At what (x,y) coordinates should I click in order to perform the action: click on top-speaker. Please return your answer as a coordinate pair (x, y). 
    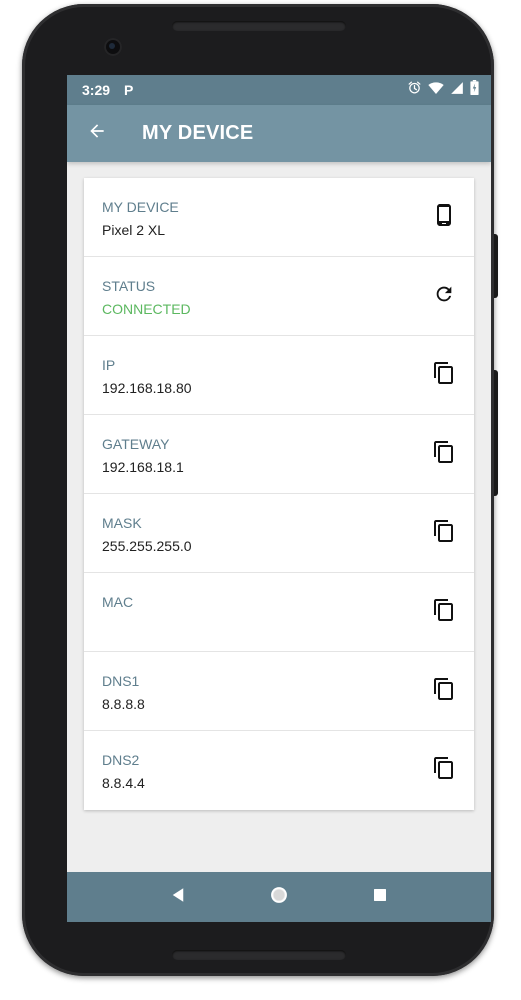
    Looking at the image, I should click on (259, 26).